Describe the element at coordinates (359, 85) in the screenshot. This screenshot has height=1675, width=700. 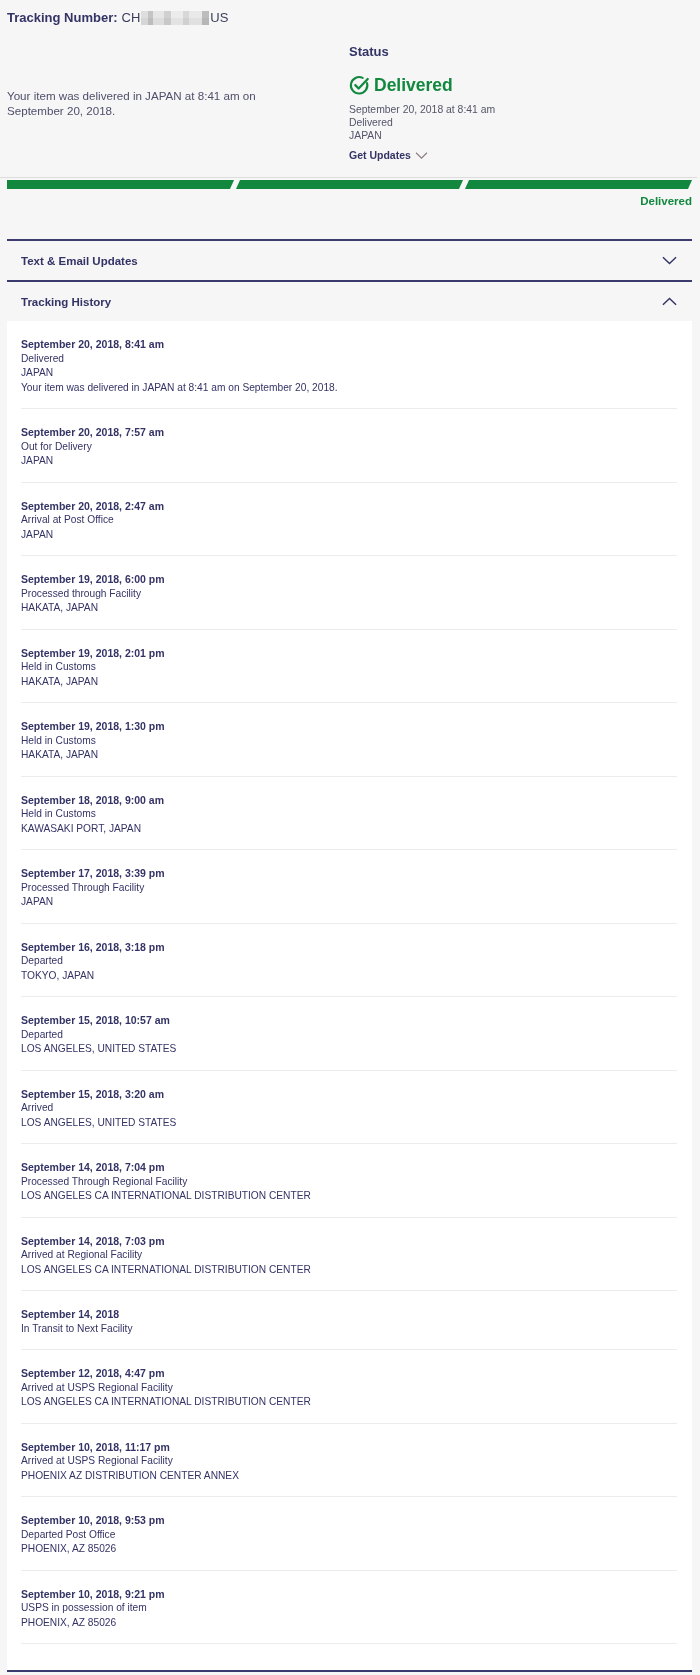
I see `check-circle-icon` at that location.